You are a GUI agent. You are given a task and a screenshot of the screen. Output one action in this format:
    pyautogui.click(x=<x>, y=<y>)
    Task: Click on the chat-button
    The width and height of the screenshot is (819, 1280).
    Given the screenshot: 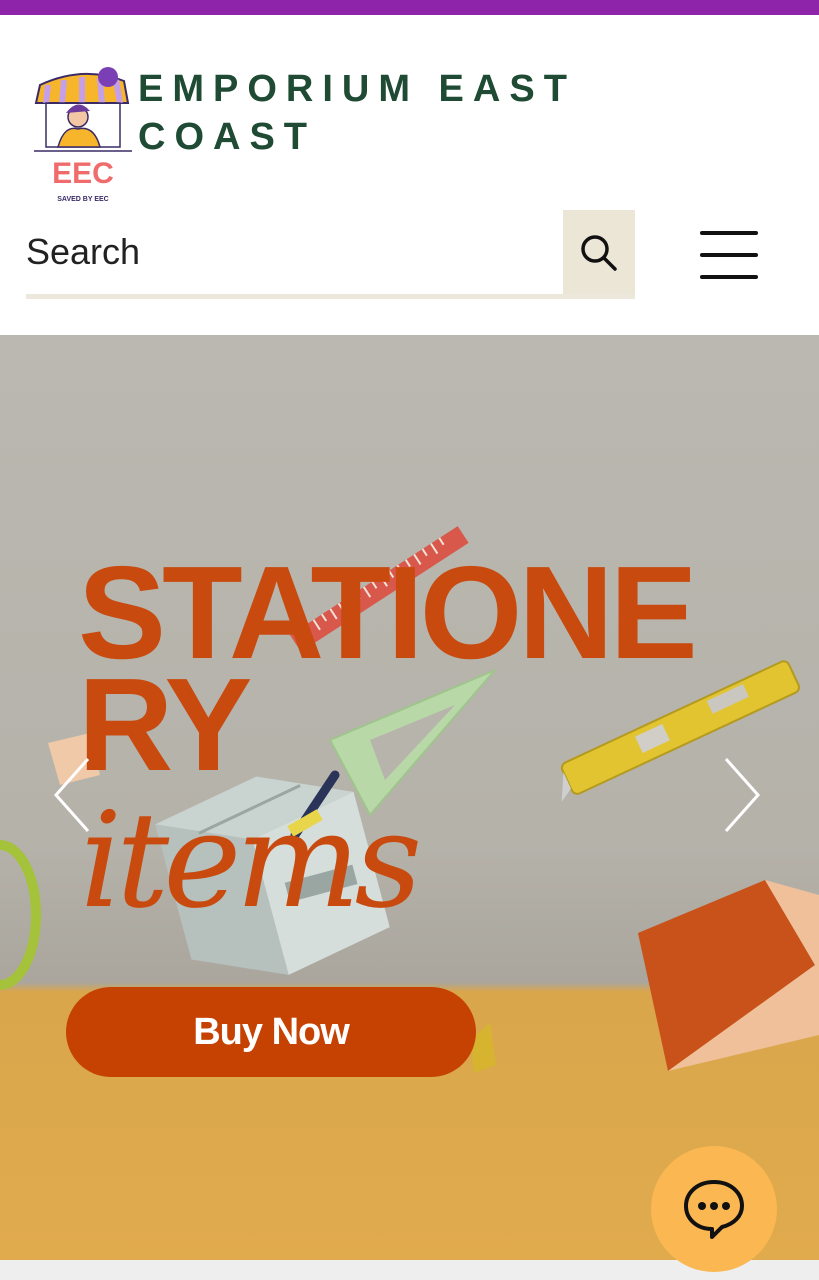 What is the action you would take?
    pyautogui.click(x=714, y=1209)
    